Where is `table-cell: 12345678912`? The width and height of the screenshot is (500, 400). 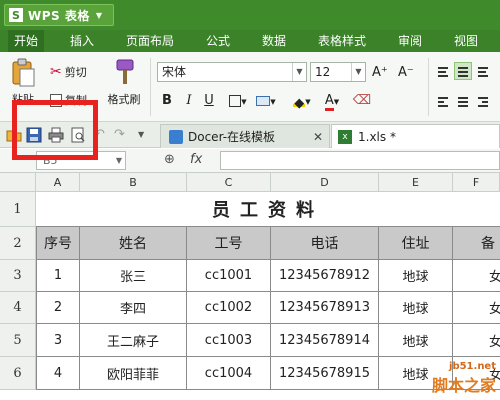
table-cell: 12345678912 is located at coordinates (325, 276).